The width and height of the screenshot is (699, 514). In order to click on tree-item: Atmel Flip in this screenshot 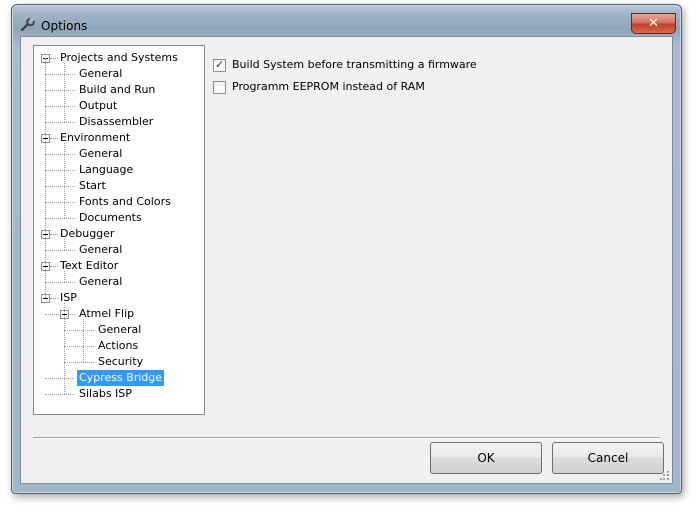, I will do `click(106, 314)`.